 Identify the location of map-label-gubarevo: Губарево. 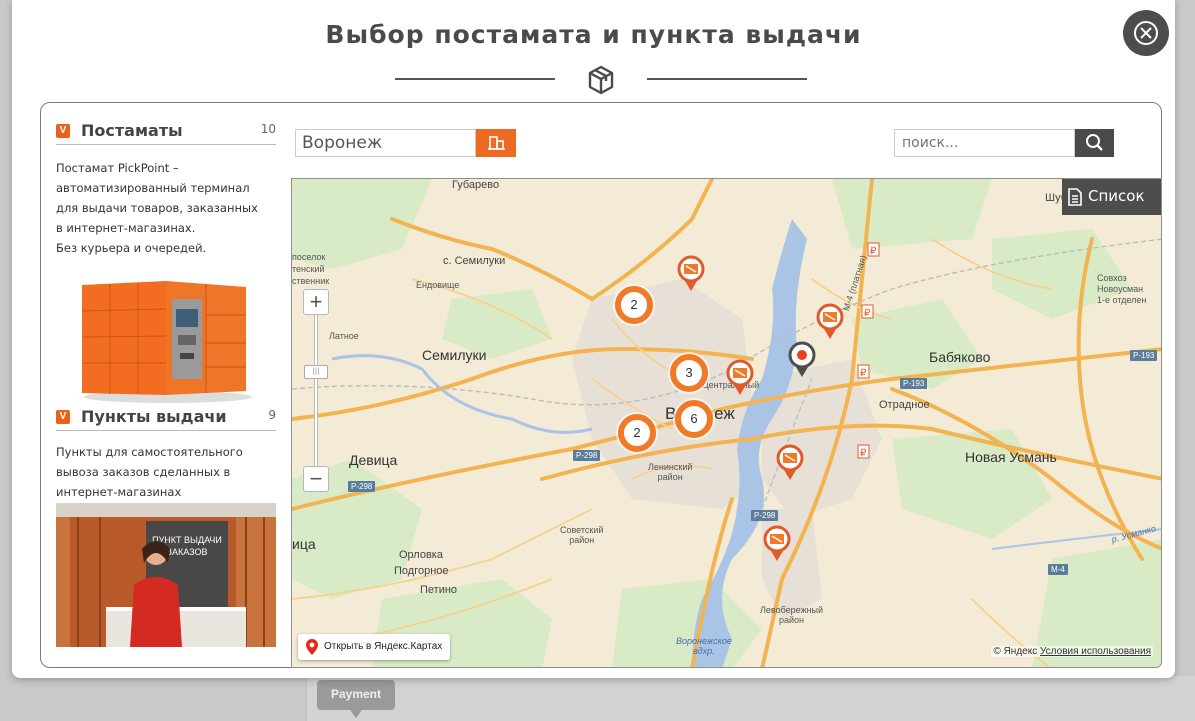
(476, 185).